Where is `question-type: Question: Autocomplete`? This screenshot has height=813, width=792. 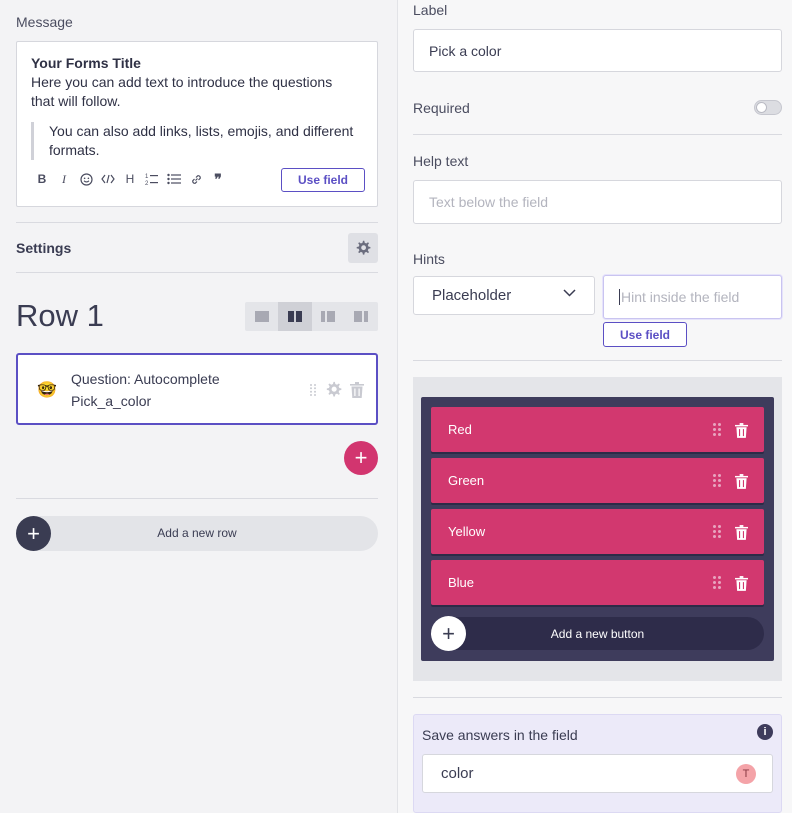
question-type: Question: Autocomplete is located at coordinates (145, 379).